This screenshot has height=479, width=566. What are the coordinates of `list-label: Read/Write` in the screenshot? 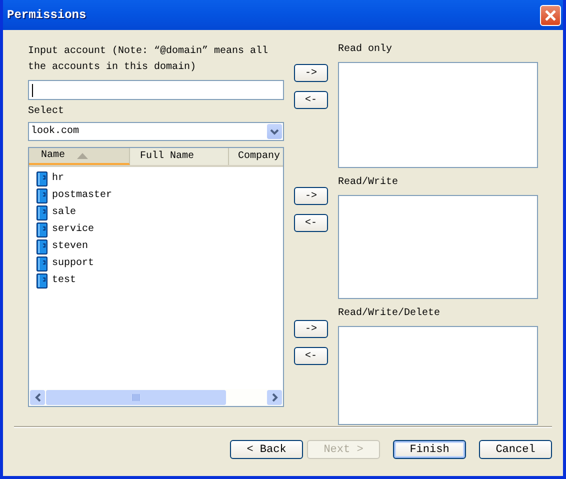 It's located at (369, 183).